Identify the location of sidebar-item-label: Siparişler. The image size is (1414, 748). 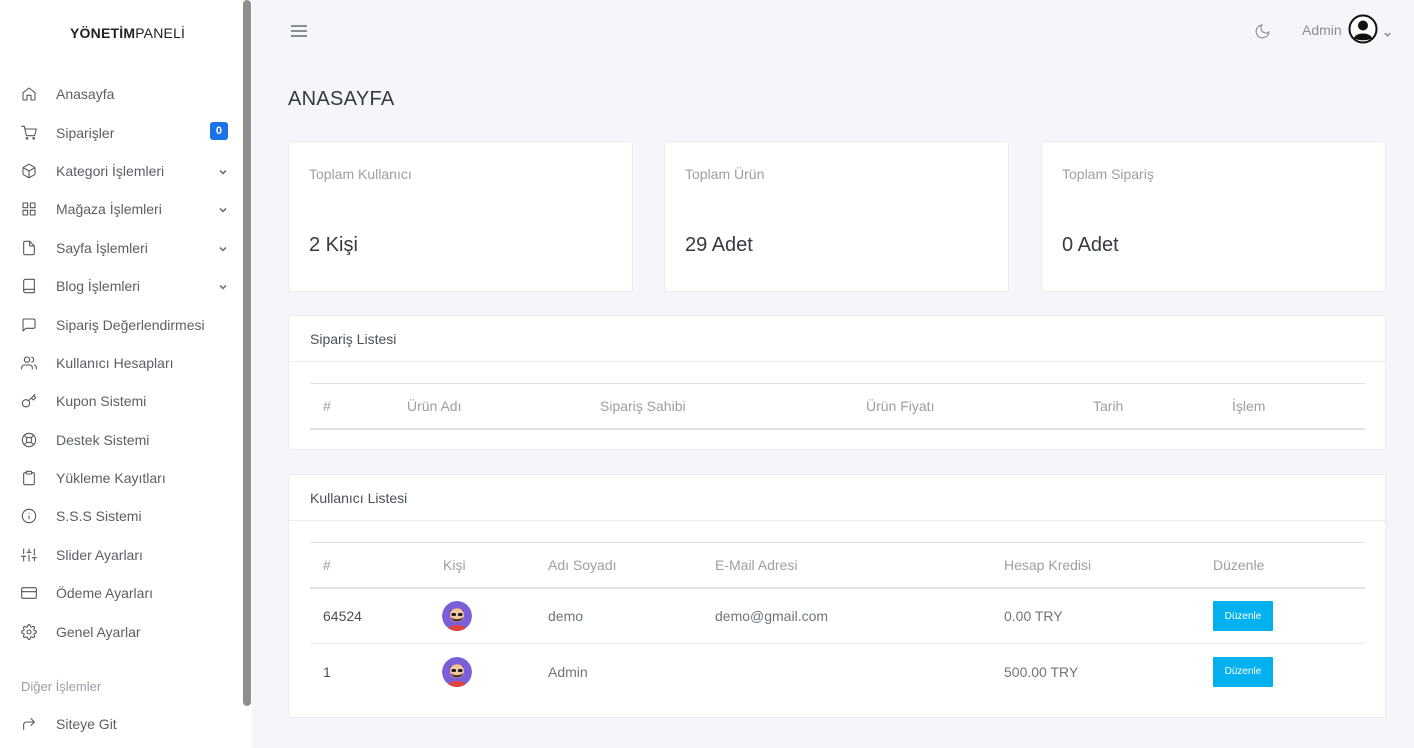
(85, 132).